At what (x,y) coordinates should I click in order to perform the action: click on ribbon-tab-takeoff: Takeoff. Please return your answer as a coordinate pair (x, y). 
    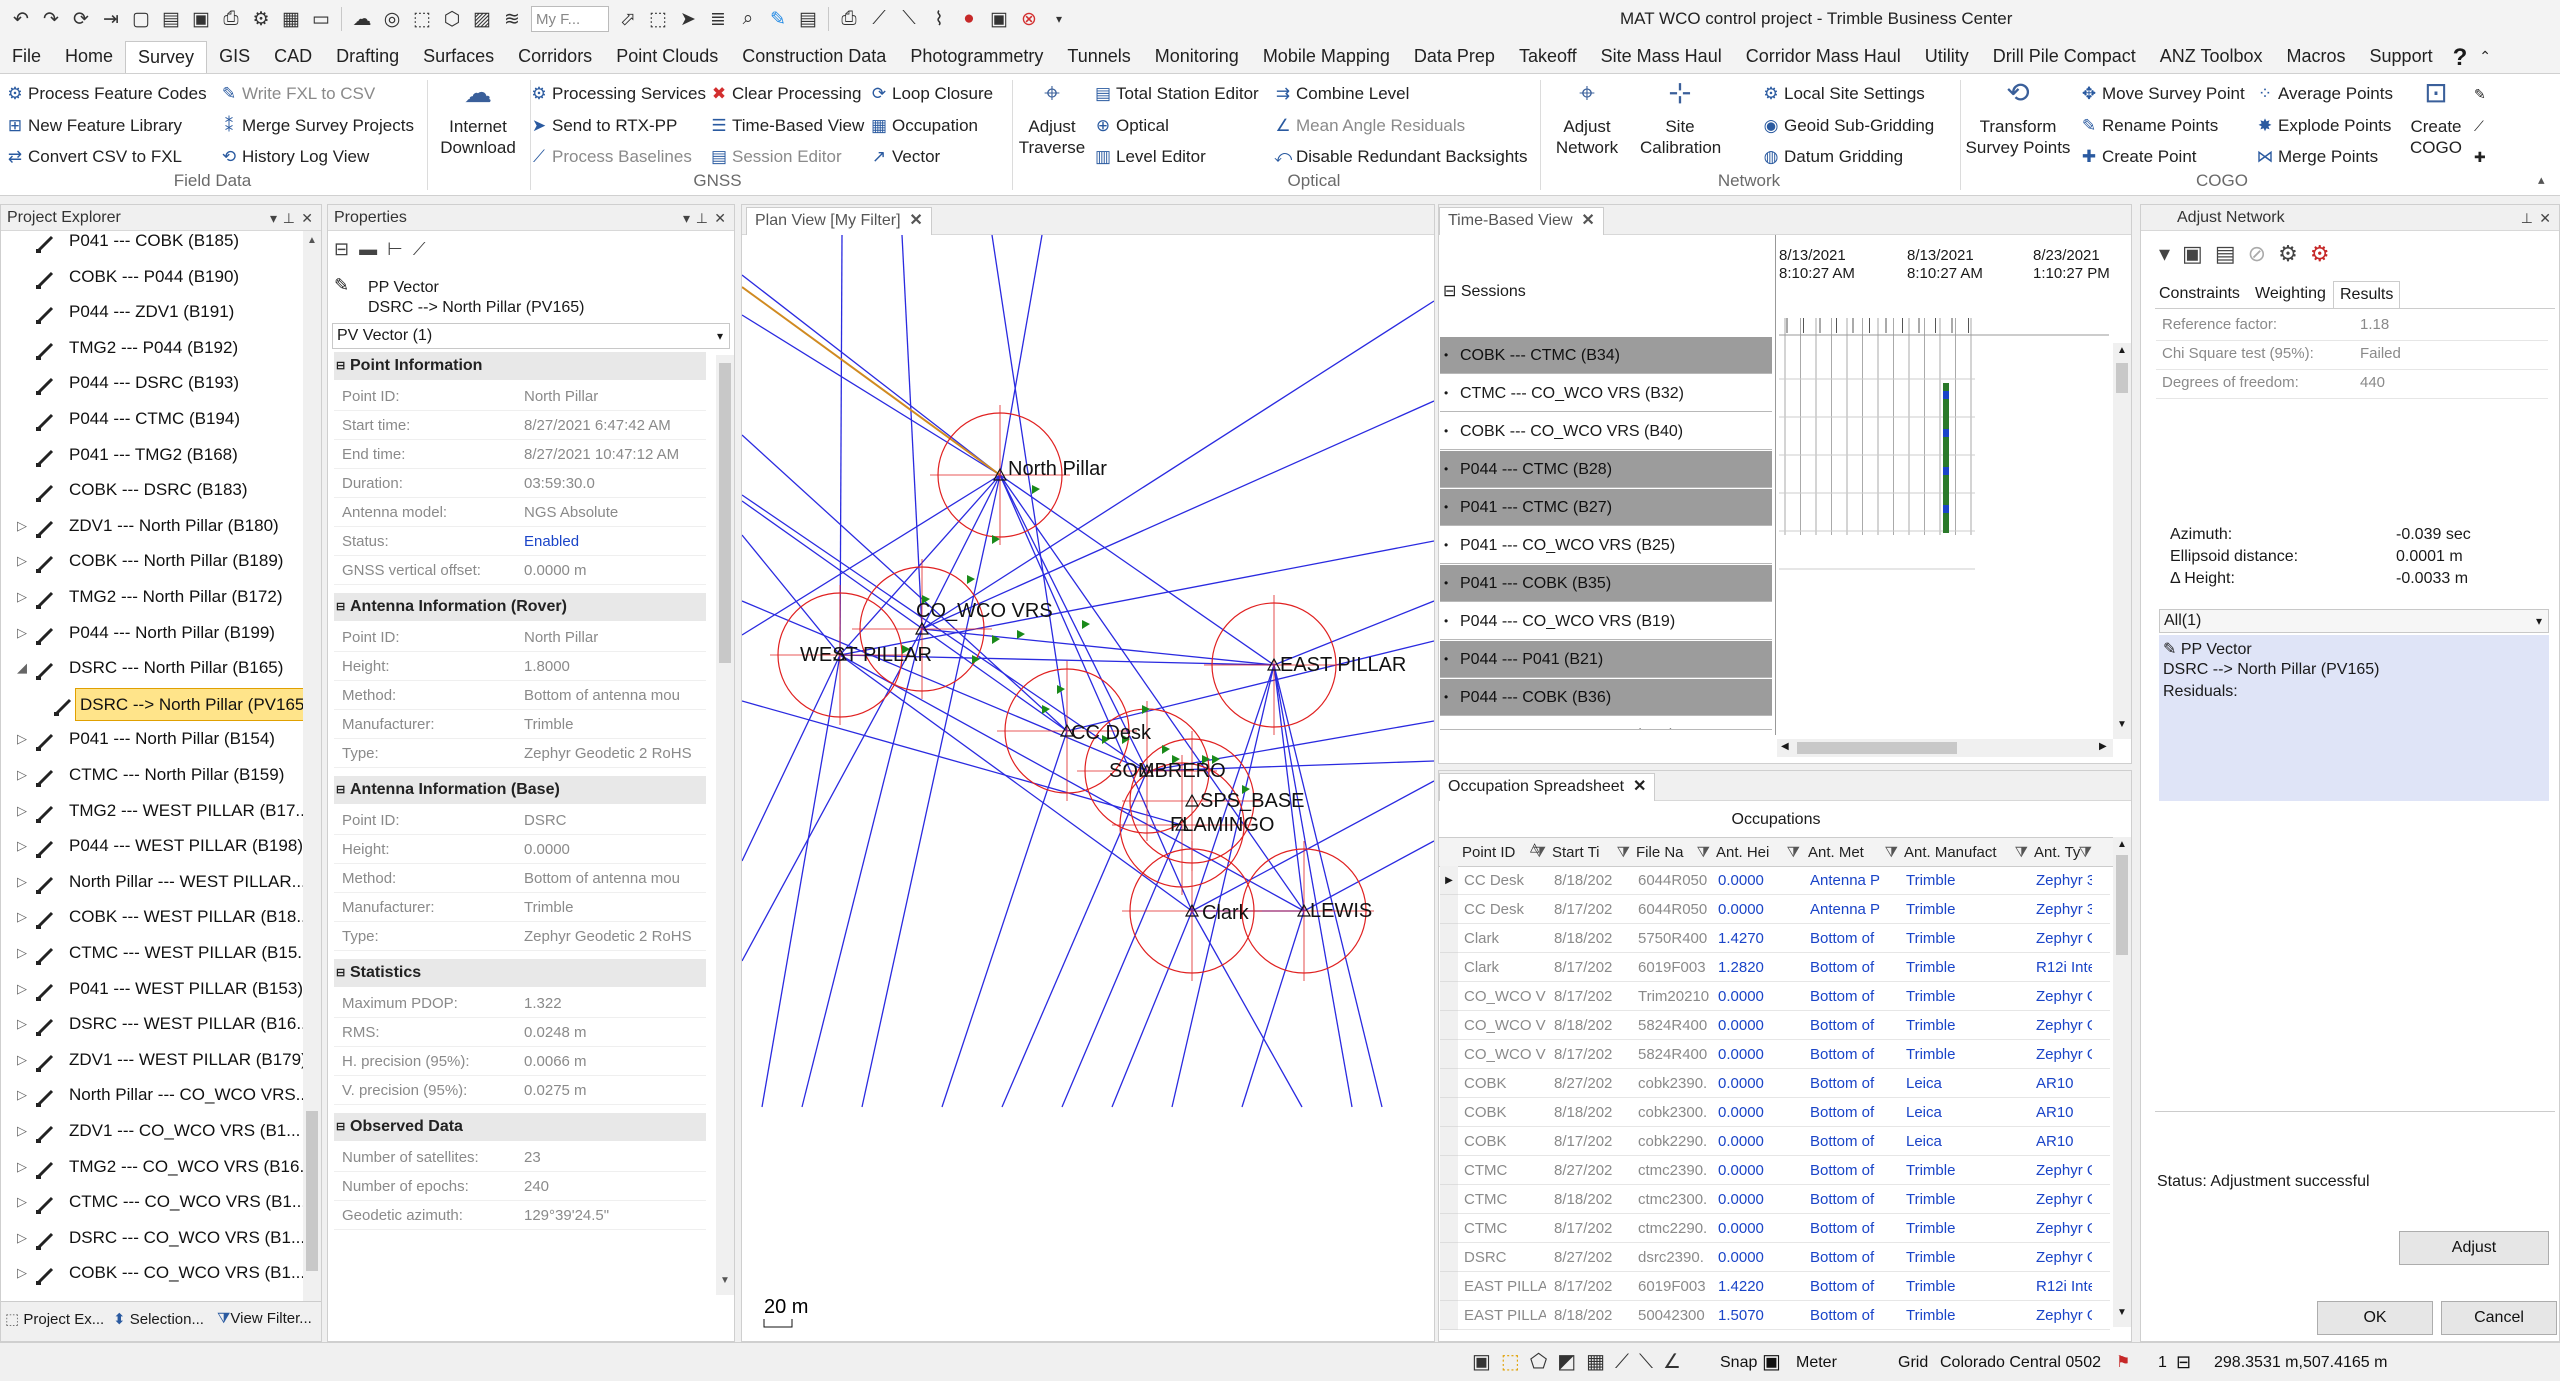
    Looking at the image, I should click on (1548, 57).